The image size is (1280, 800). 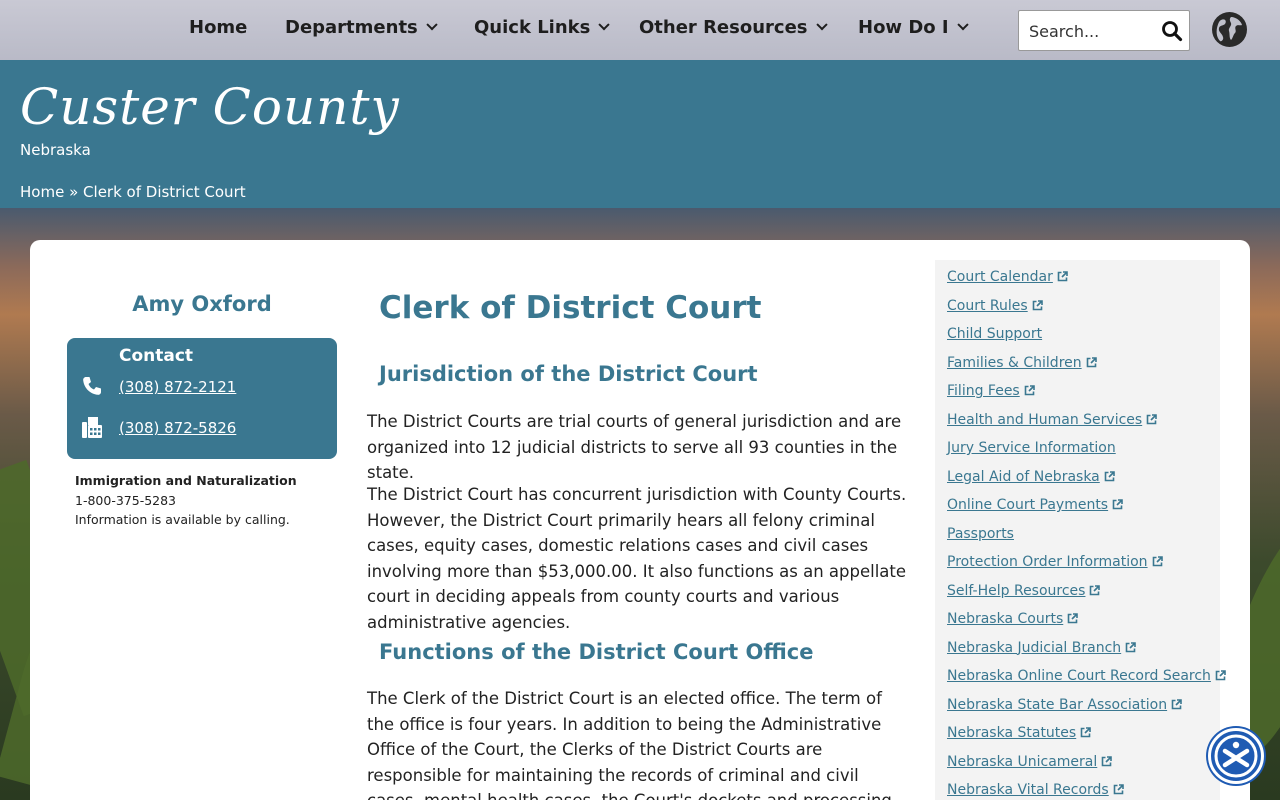 What do you see at coordinates (903, 27) in the screenshot?
I see `nav-how-do-i-label: How Do I` at bounding box center [903, 27].